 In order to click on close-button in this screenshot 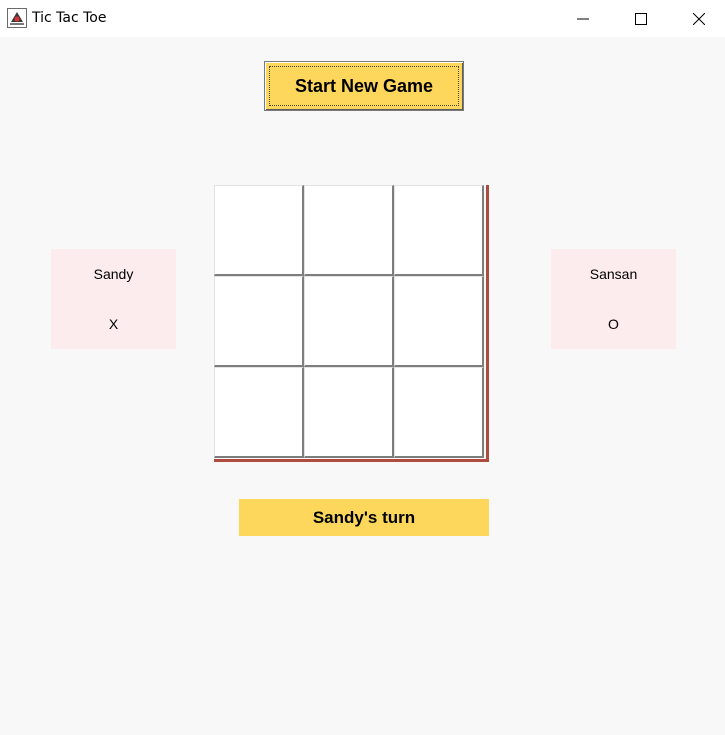, I will do `click(697, 18)`.